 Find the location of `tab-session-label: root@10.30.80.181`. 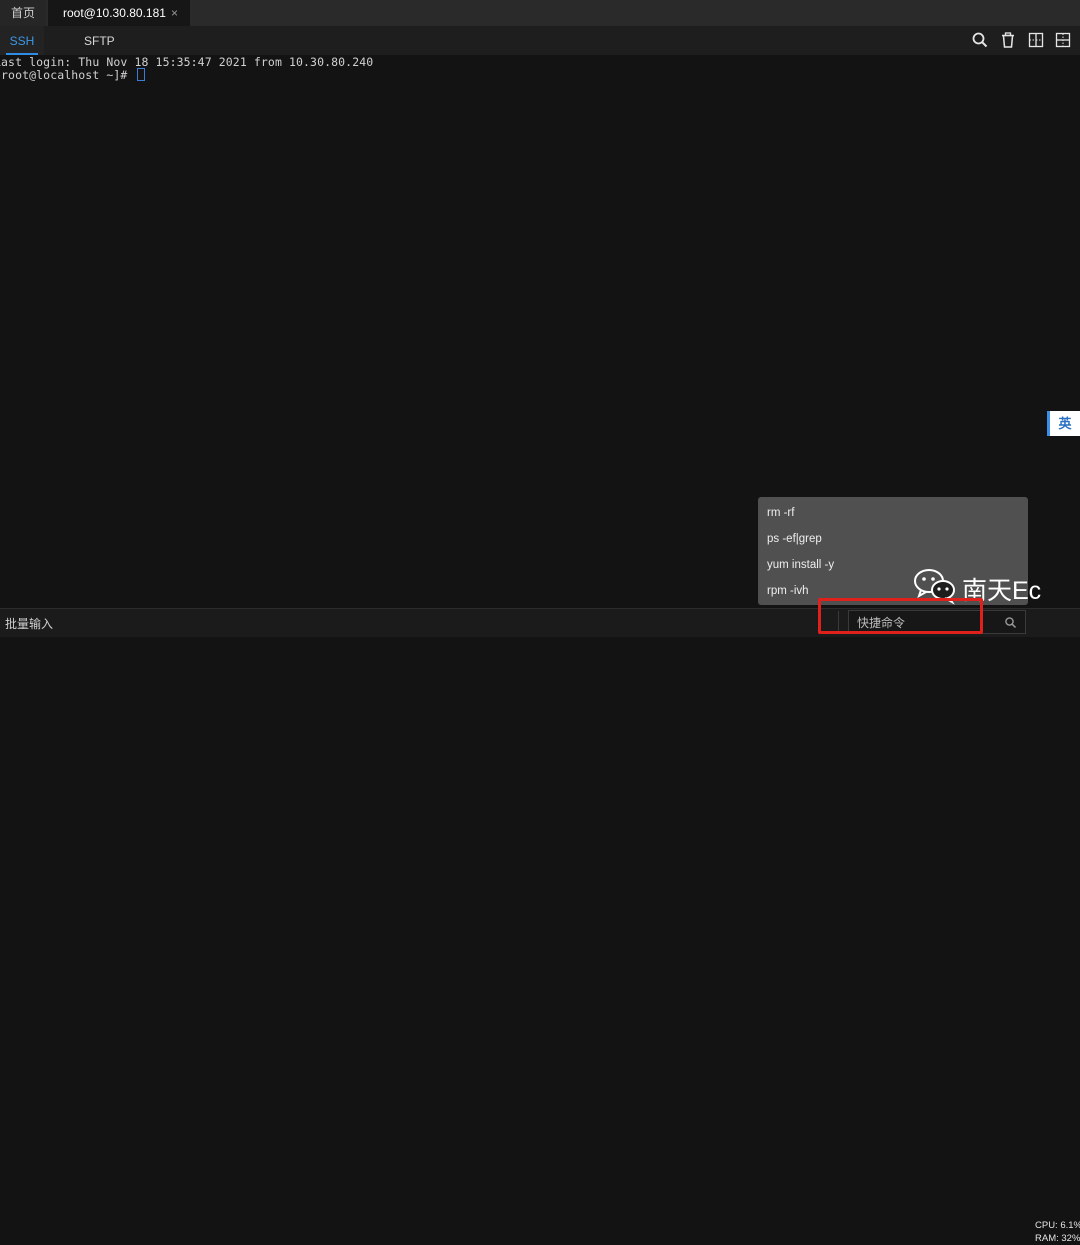

tab-session-label: root@10.30.80.181 is located at coordinates (114, 13).